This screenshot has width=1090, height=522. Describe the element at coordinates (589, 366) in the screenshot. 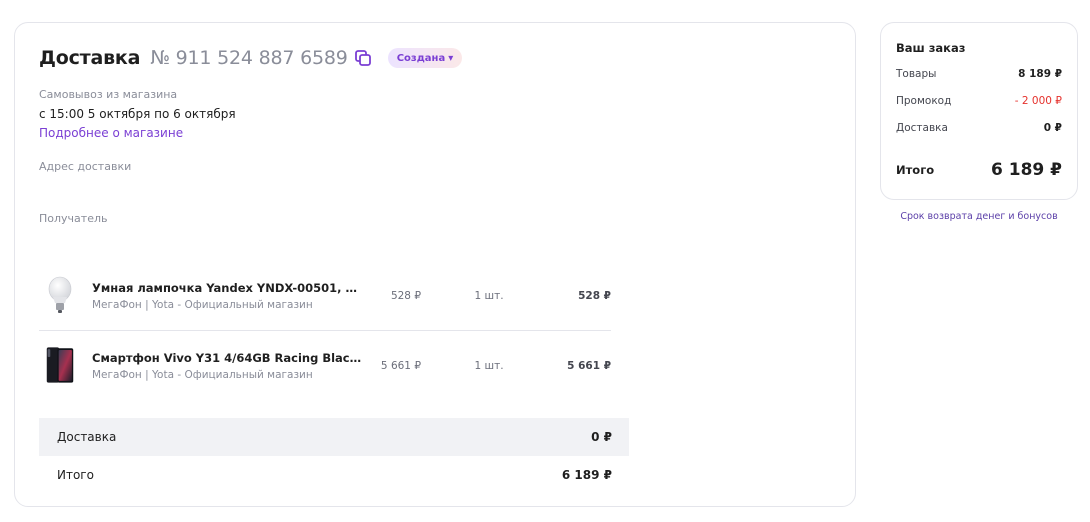

I see `item-total: 5 661 ₽` at that location.